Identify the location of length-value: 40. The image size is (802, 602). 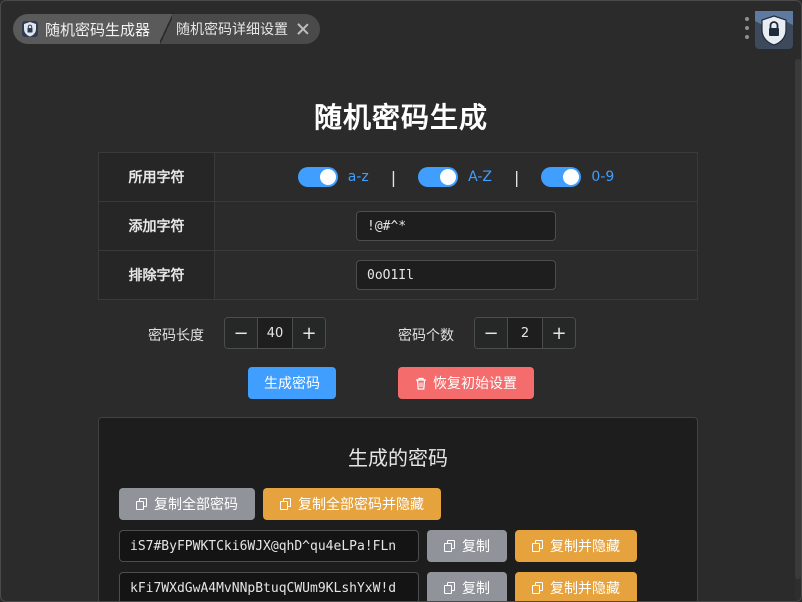
(275, 333).